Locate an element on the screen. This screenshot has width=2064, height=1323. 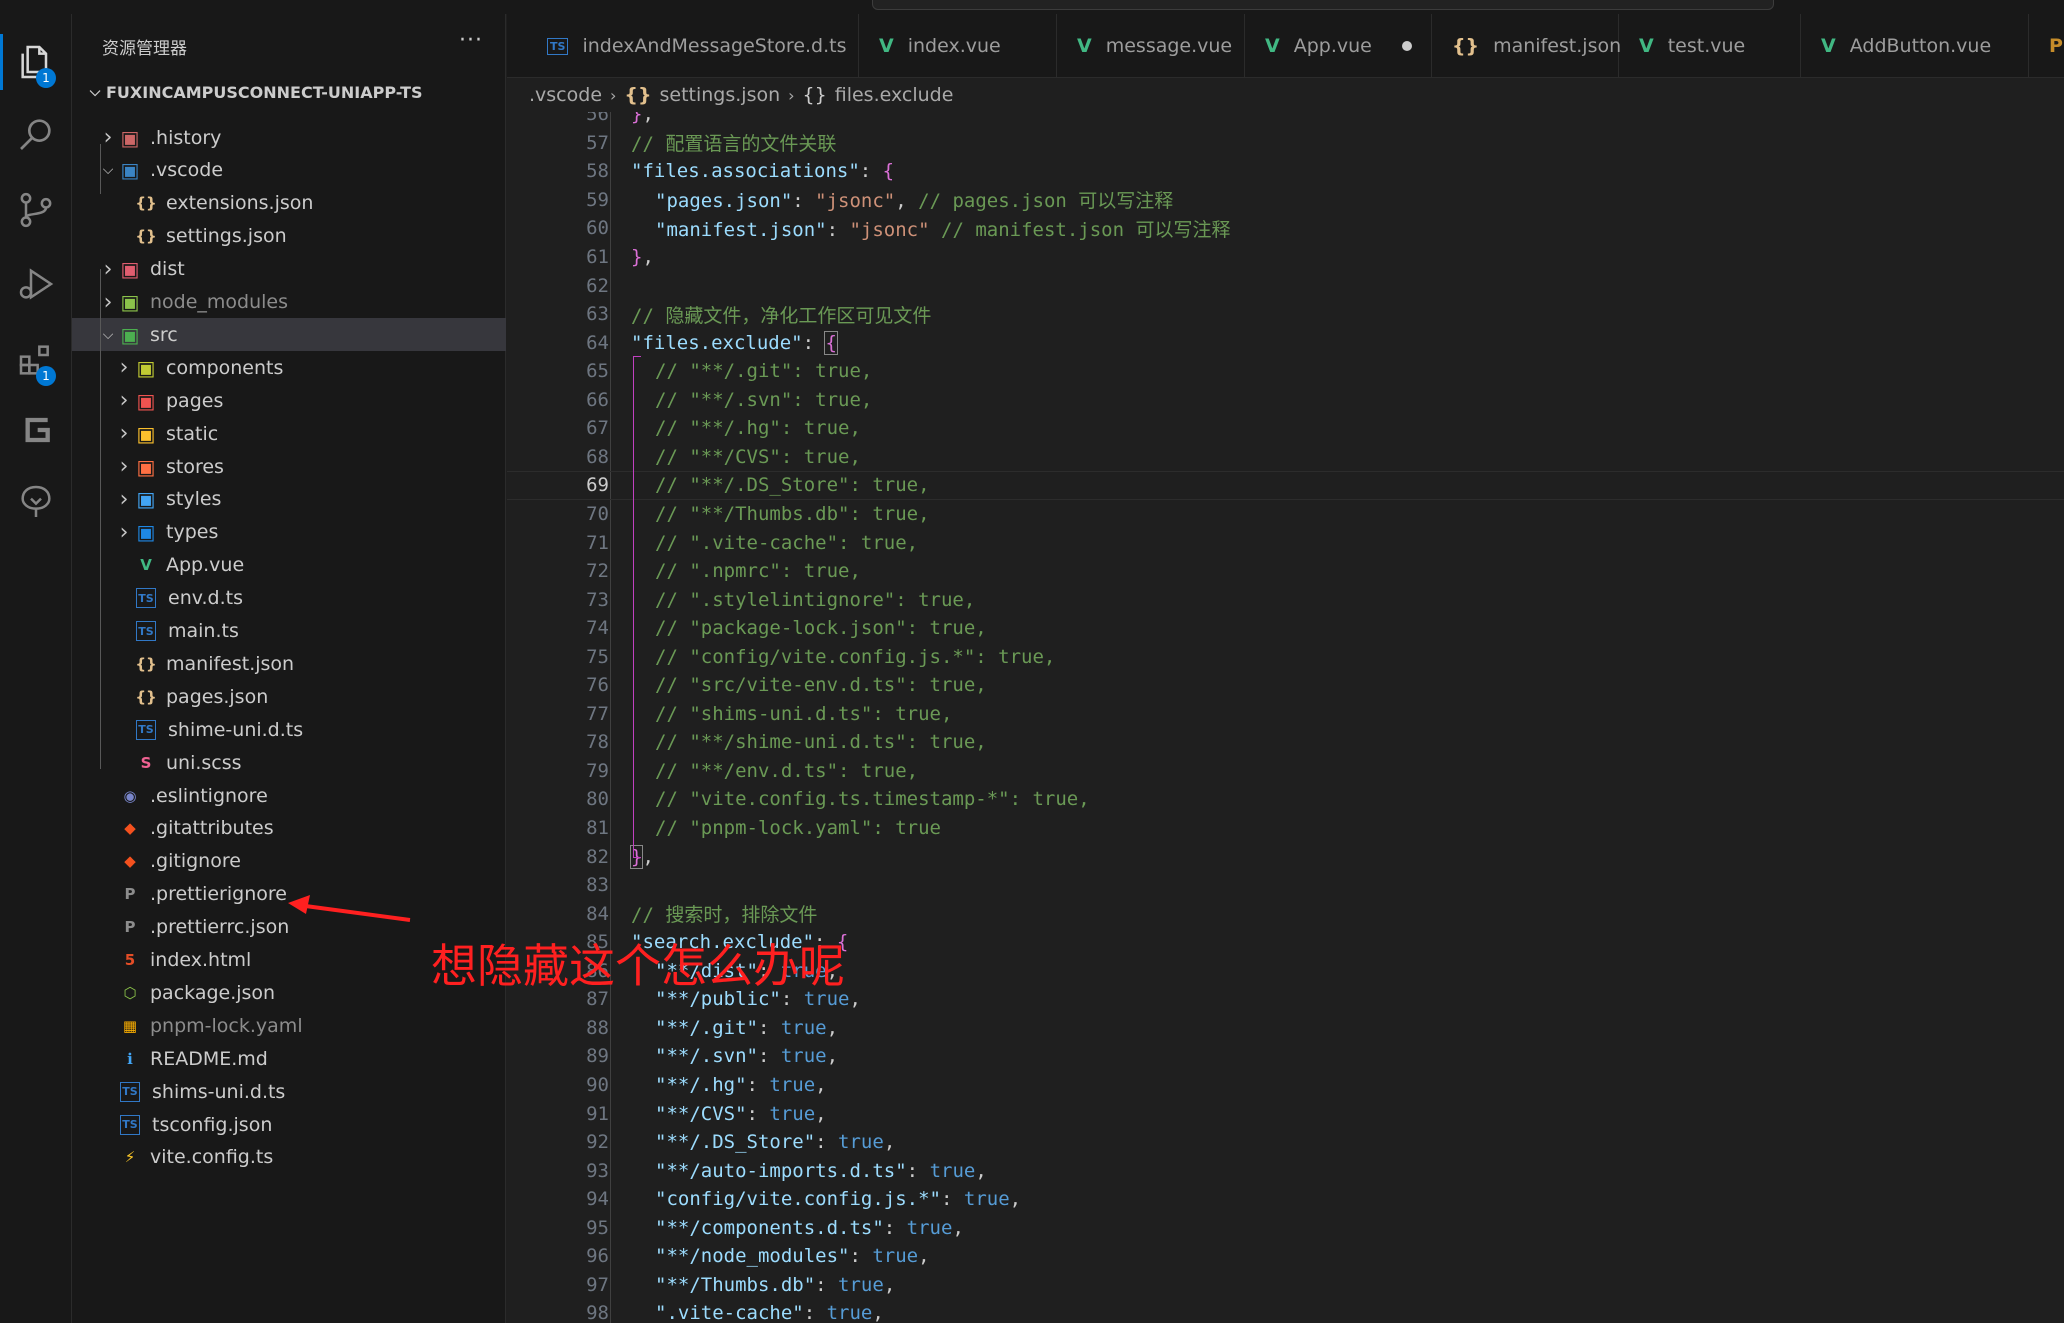
tree-item: ◉ .eslintignore is located at coordinates (289, 795).